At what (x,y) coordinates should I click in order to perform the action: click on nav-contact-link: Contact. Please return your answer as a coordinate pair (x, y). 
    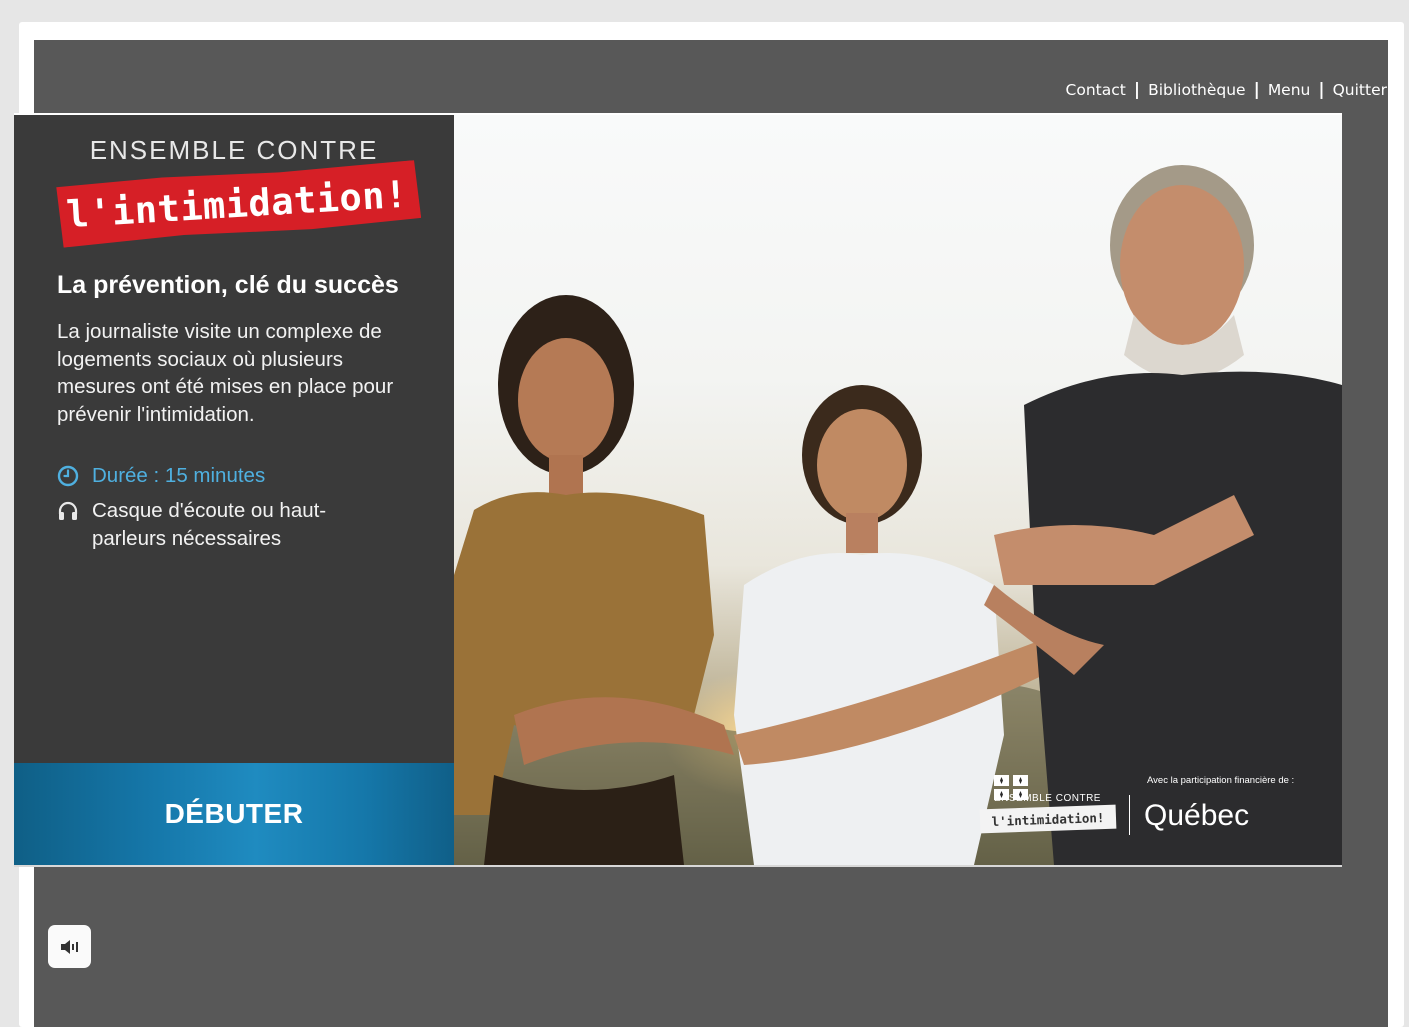
    Looking at the image, I should click on (1096, 90).